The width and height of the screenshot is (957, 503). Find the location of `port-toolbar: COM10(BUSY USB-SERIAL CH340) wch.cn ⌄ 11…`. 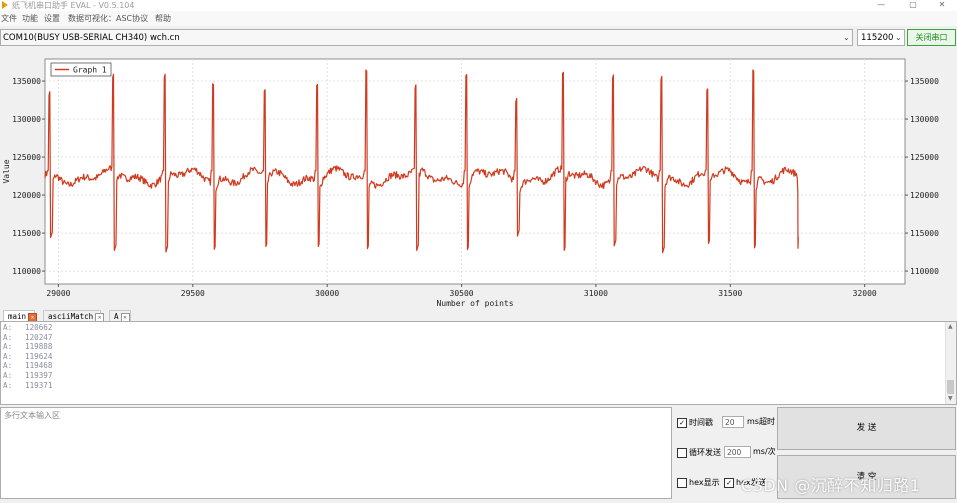

port-toolbar: COM10(BUSY USB-SERIAL CH340) wch.cn ⌄ 11… is located at coordinates (478, 38).